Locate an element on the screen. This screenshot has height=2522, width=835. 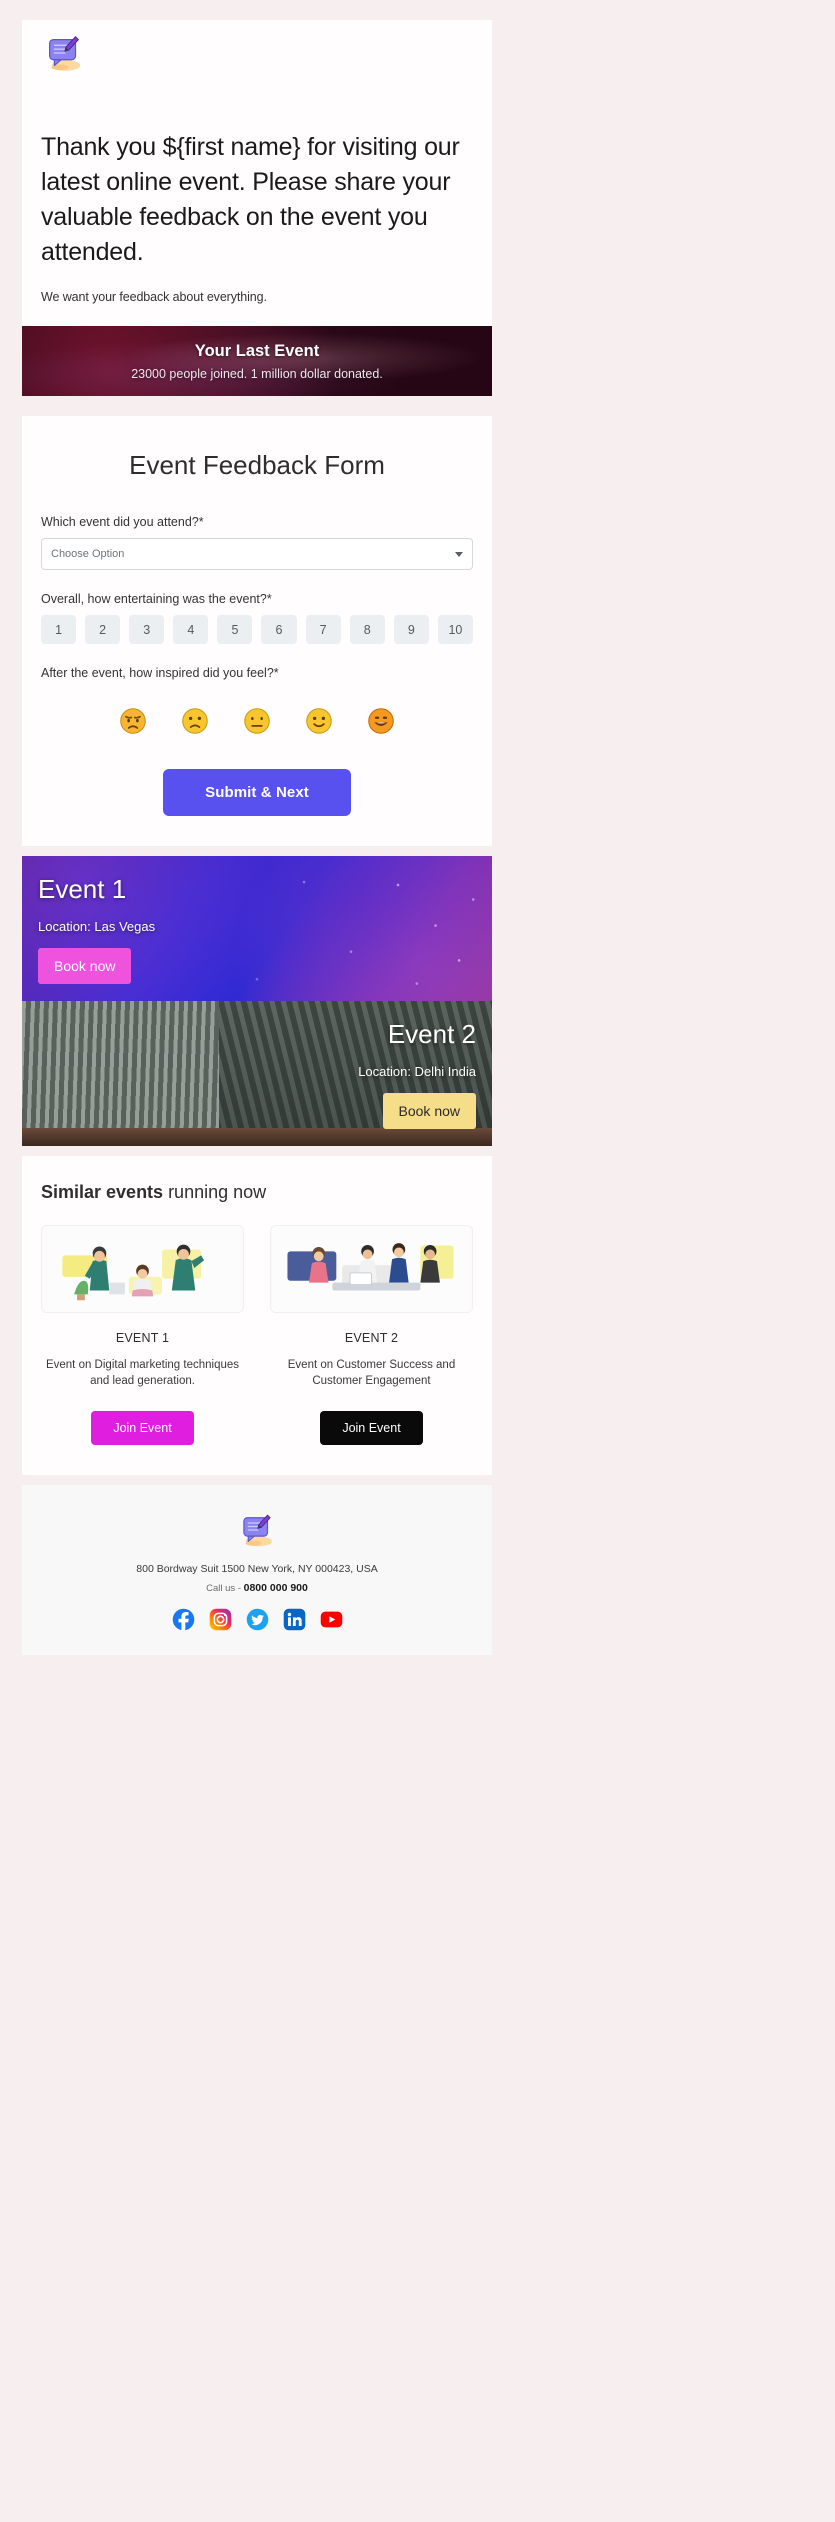
slightly-smiling-face-icon is located at coordinates (319, 721).